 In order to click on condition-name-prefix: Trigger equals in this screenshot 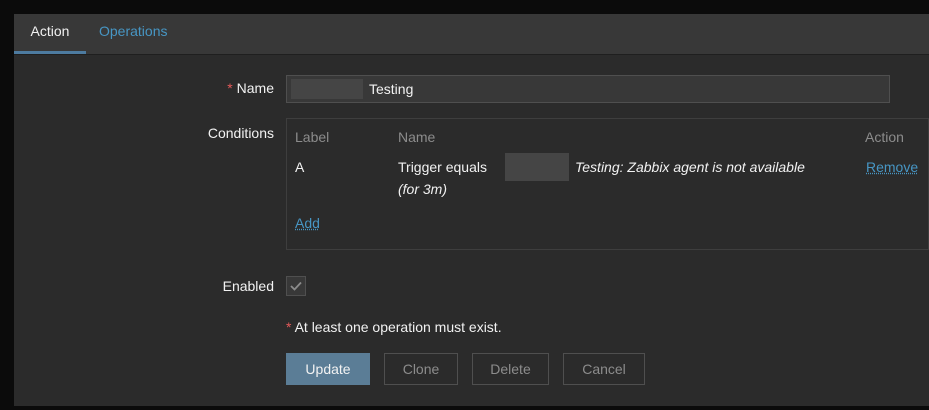, I will do `click(442, 167)`.